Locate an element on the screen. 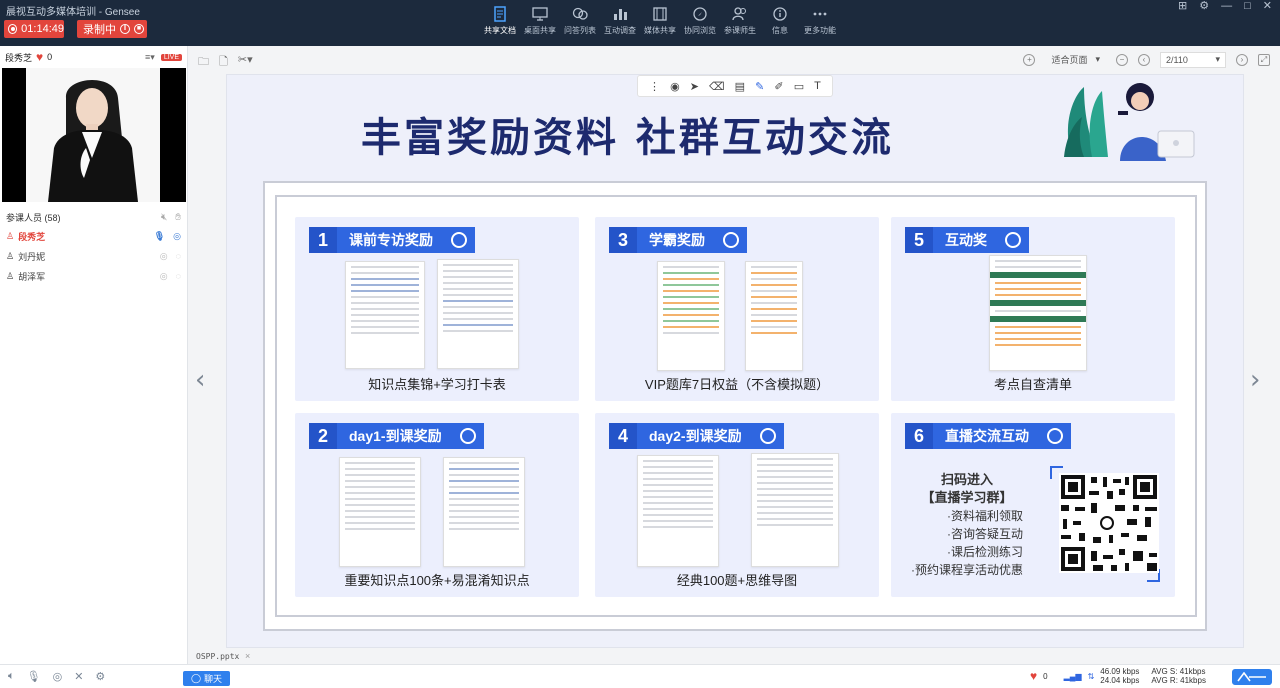 This screenshot has width=1280, height=688. prev-slide-arrow: ‹ is located at coordinates (200, 380).